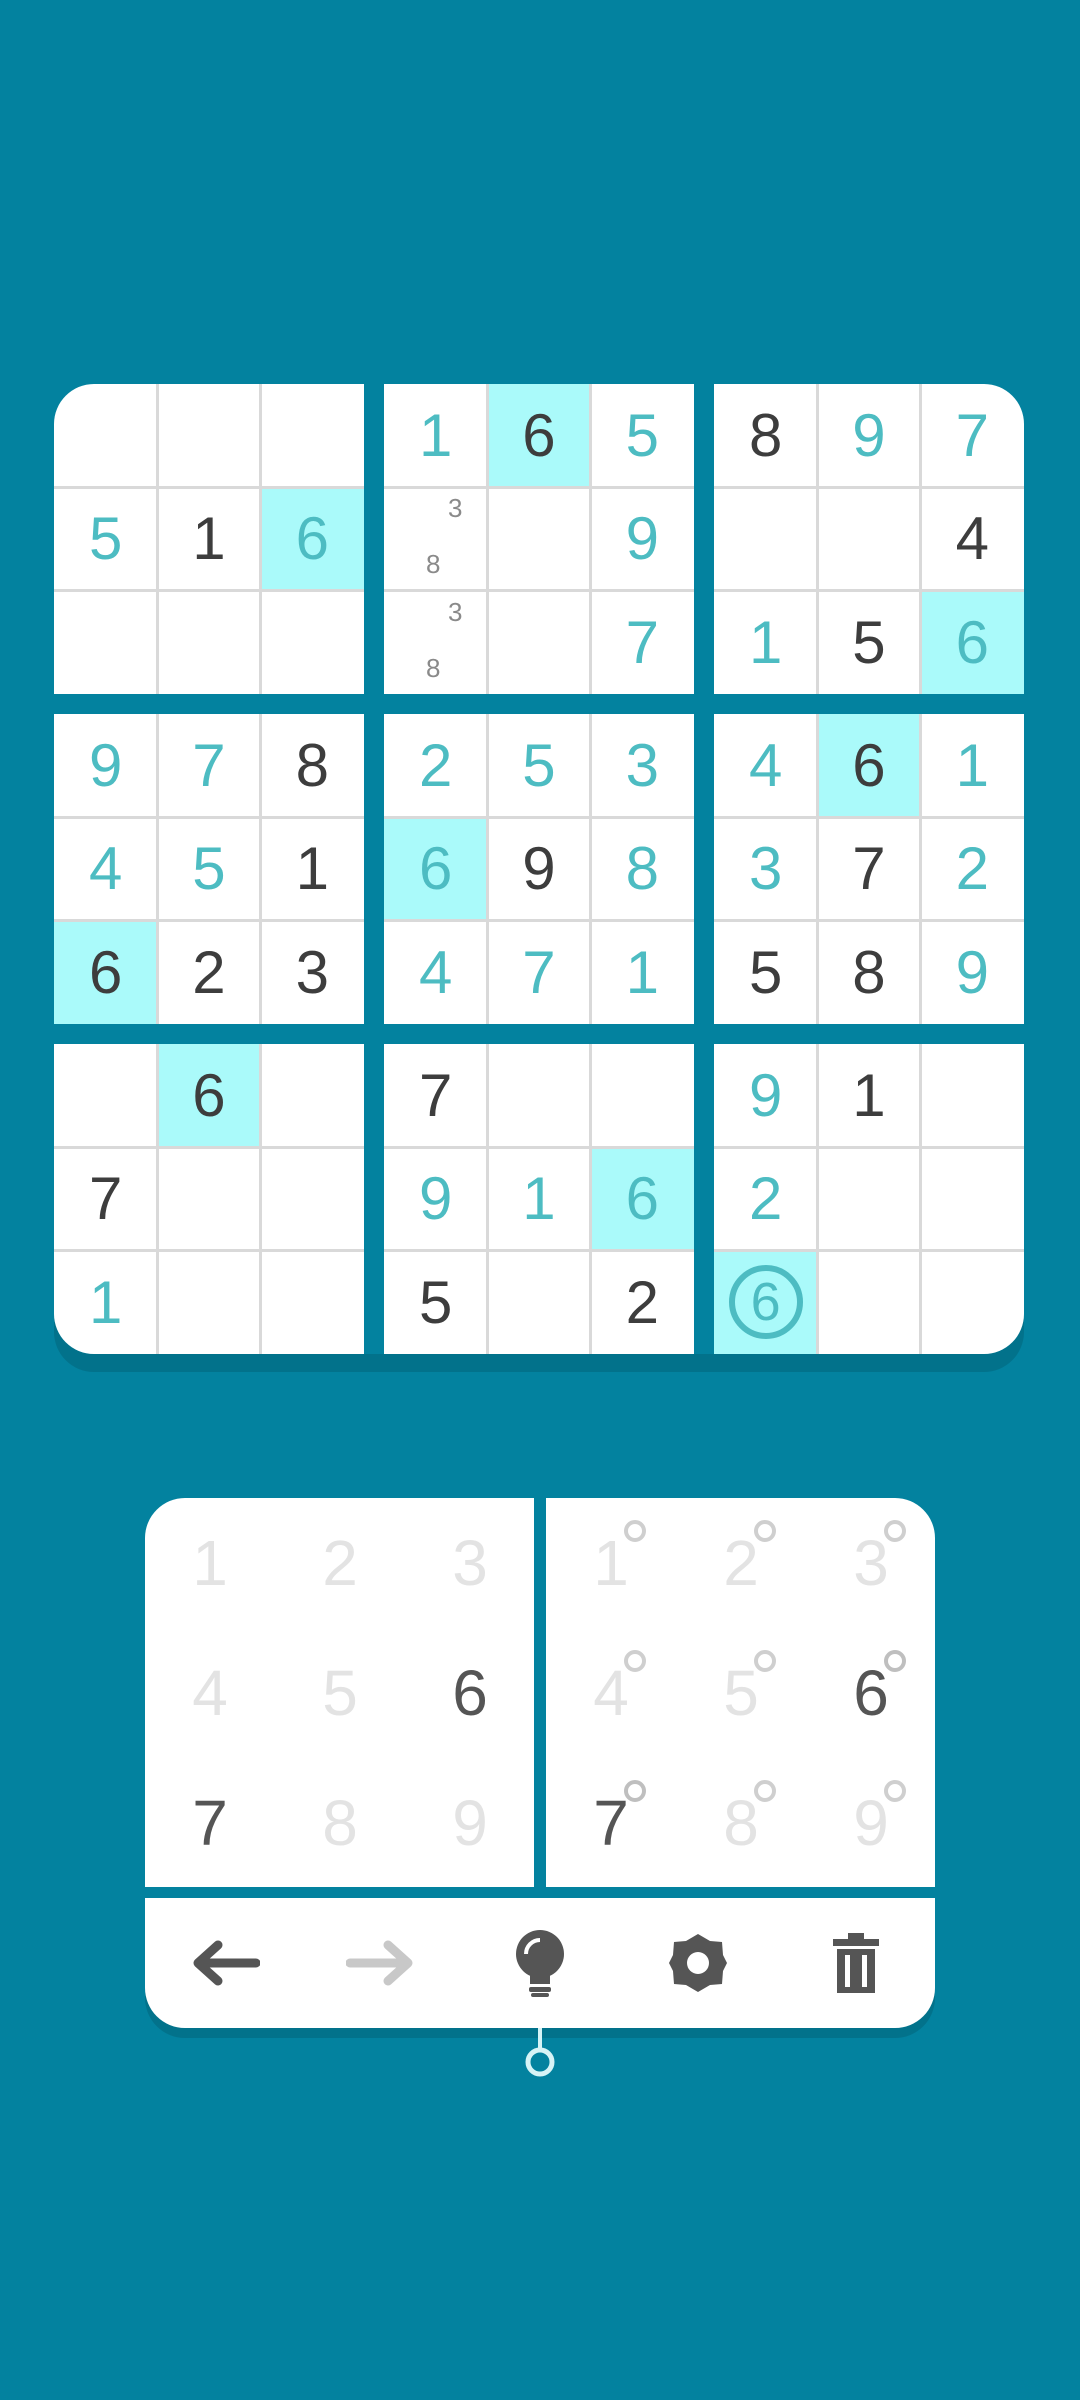 The width and height of the screenshot is (1080, 2400). Describe the element at coordinates (382, 1963) in the screenshot. I see `redo-button` at that location.